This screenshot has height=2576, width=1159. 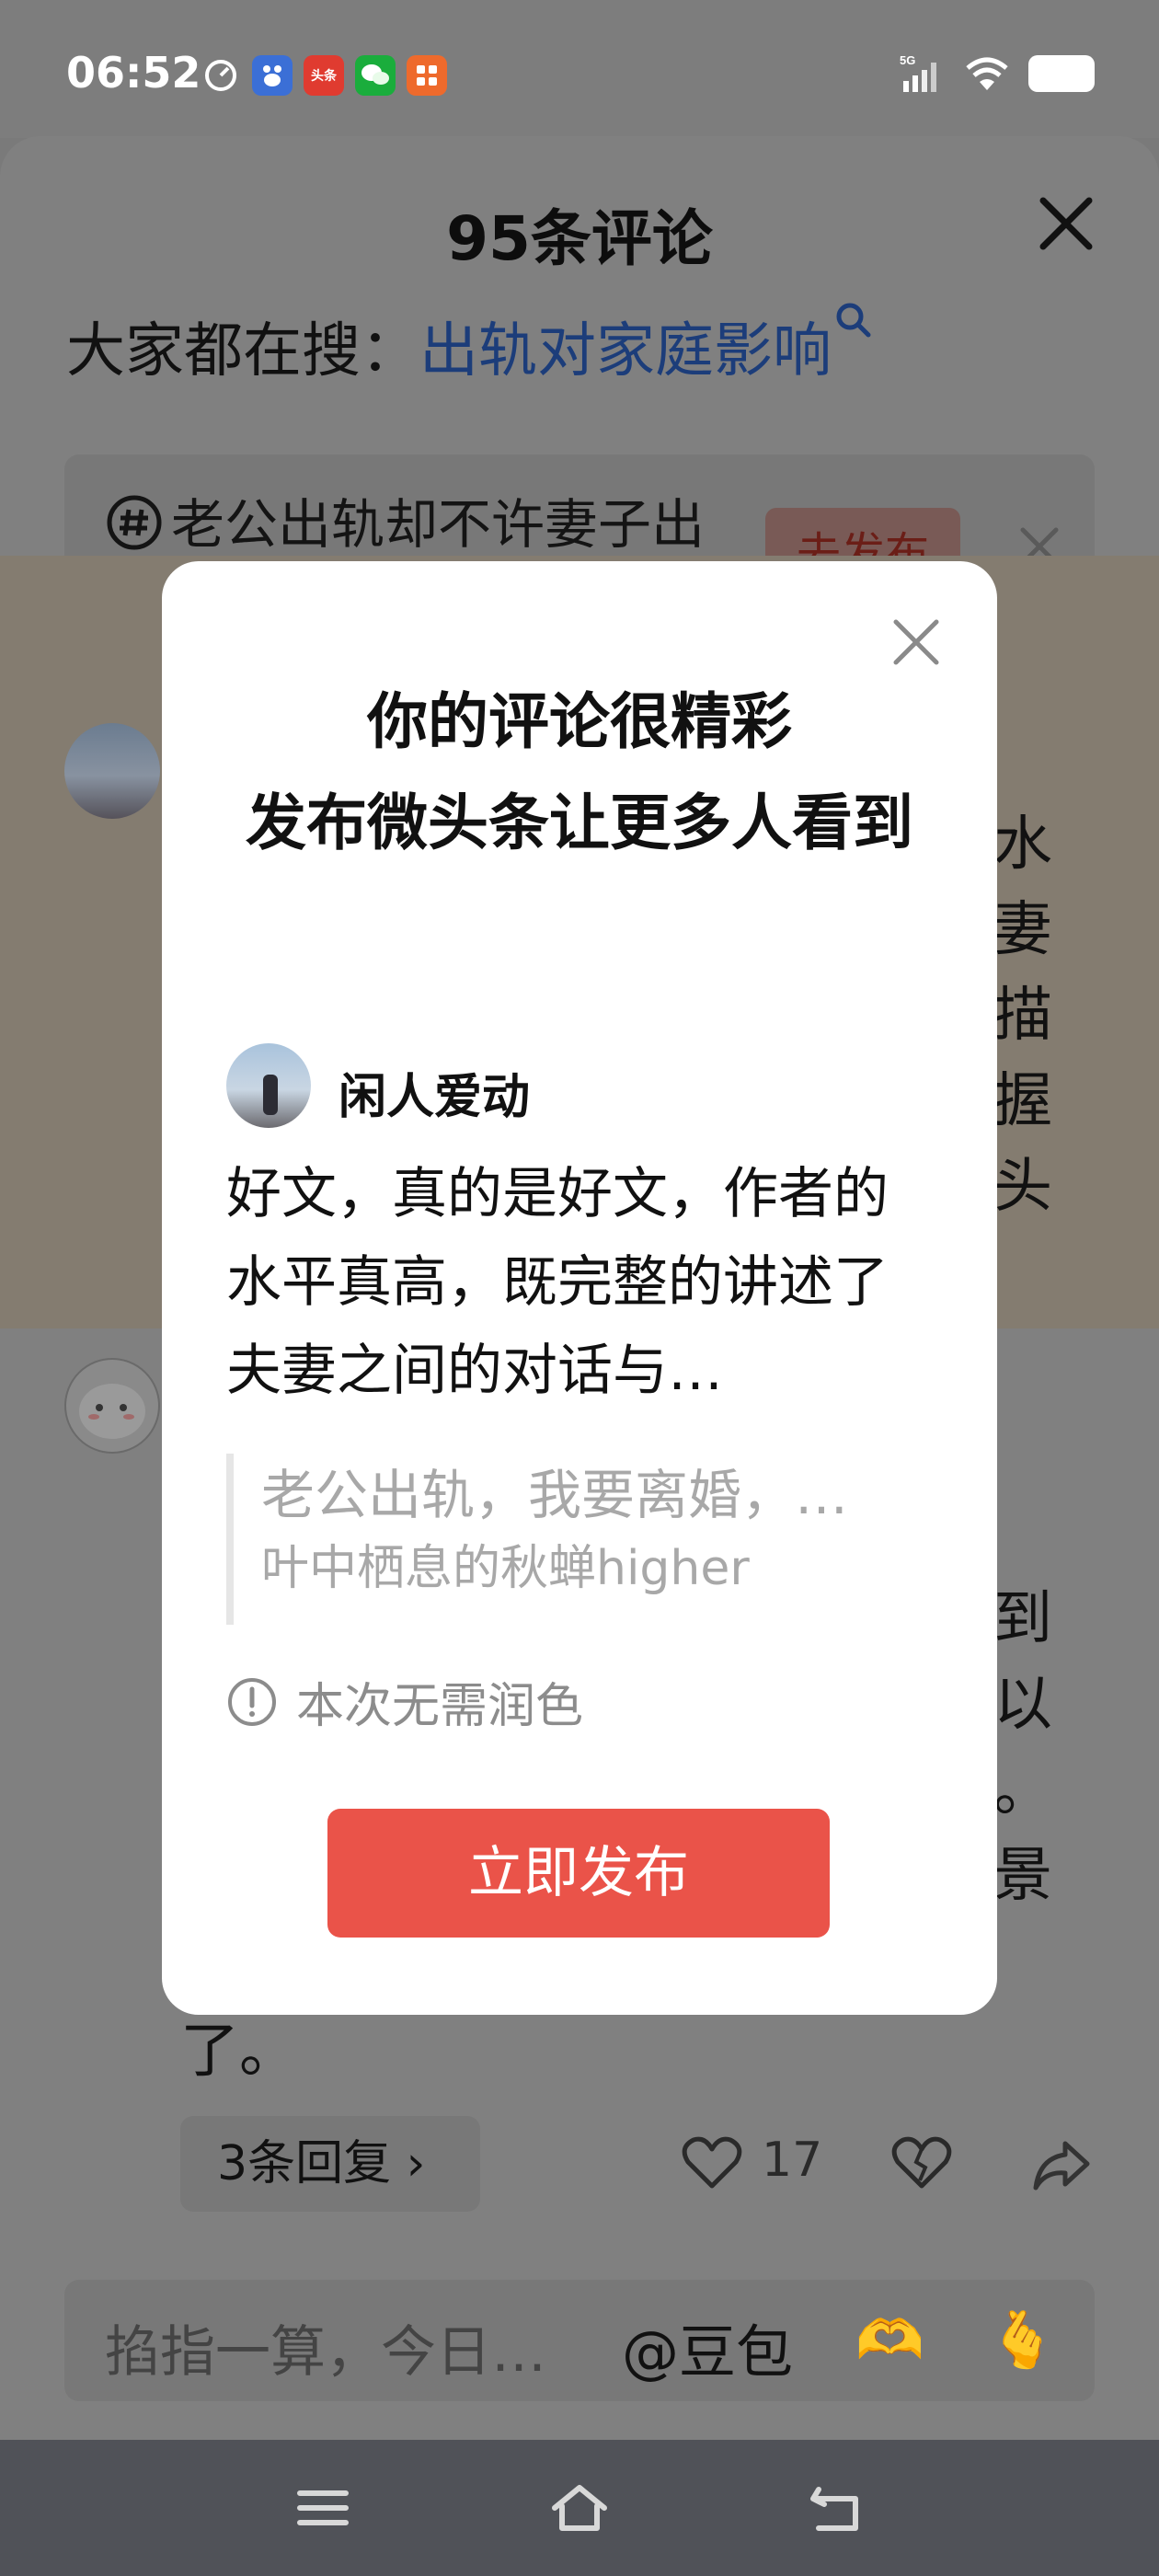 What do you see at coordinates (221, 75) in the screenshot?
I see `timer-icon` at bounding box center [221, 75].